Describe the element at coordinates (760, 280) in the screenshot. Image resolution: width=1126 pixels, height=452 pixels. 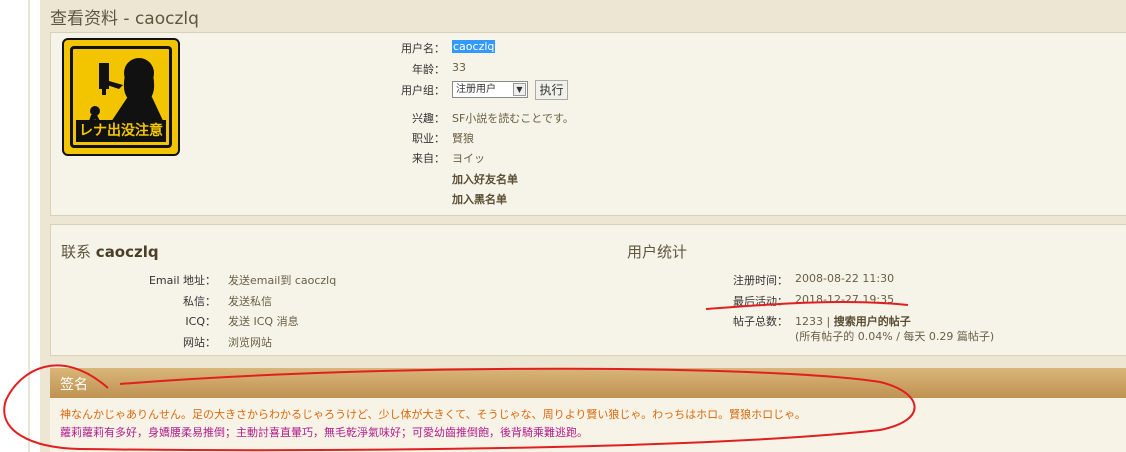
I see `reg-time-label: 注册时间：` at that location.